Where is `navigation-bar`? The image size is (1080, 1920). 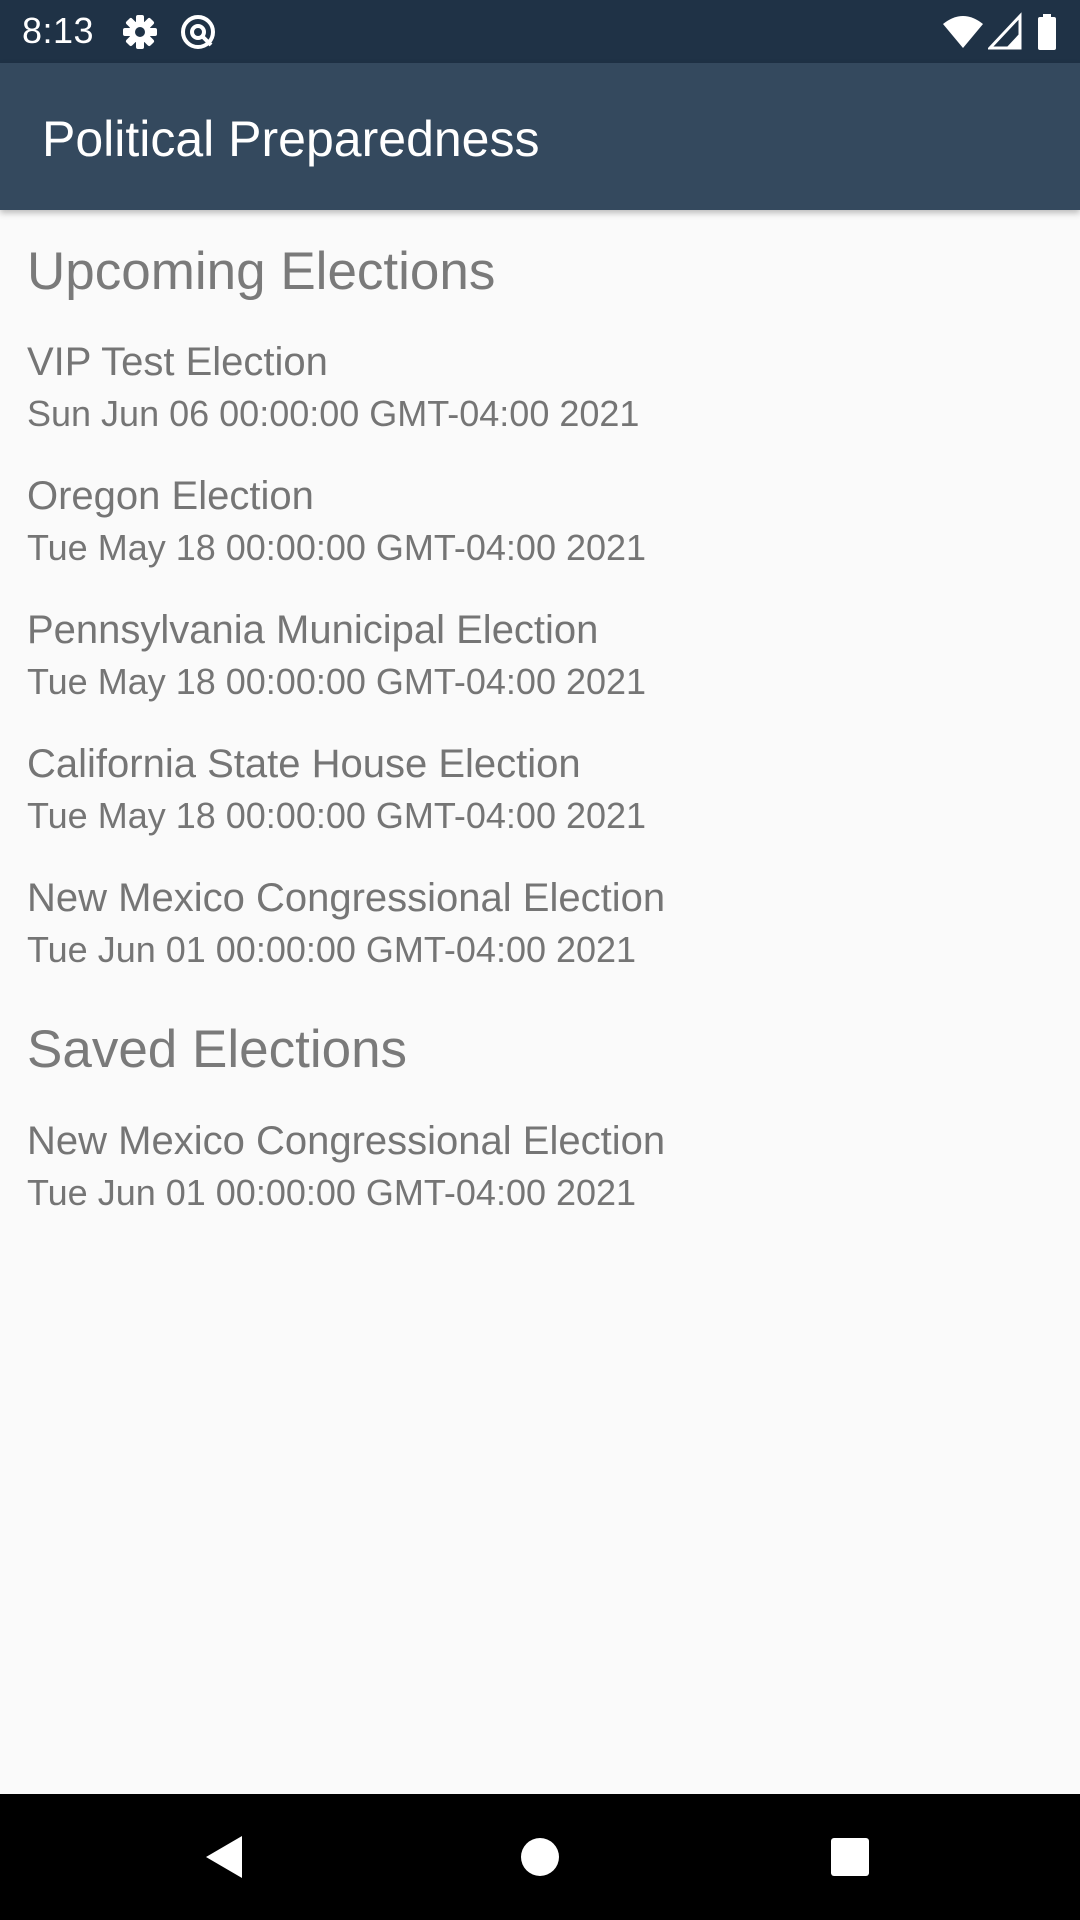
navigation-bar is located at coordinates (540, 1857).